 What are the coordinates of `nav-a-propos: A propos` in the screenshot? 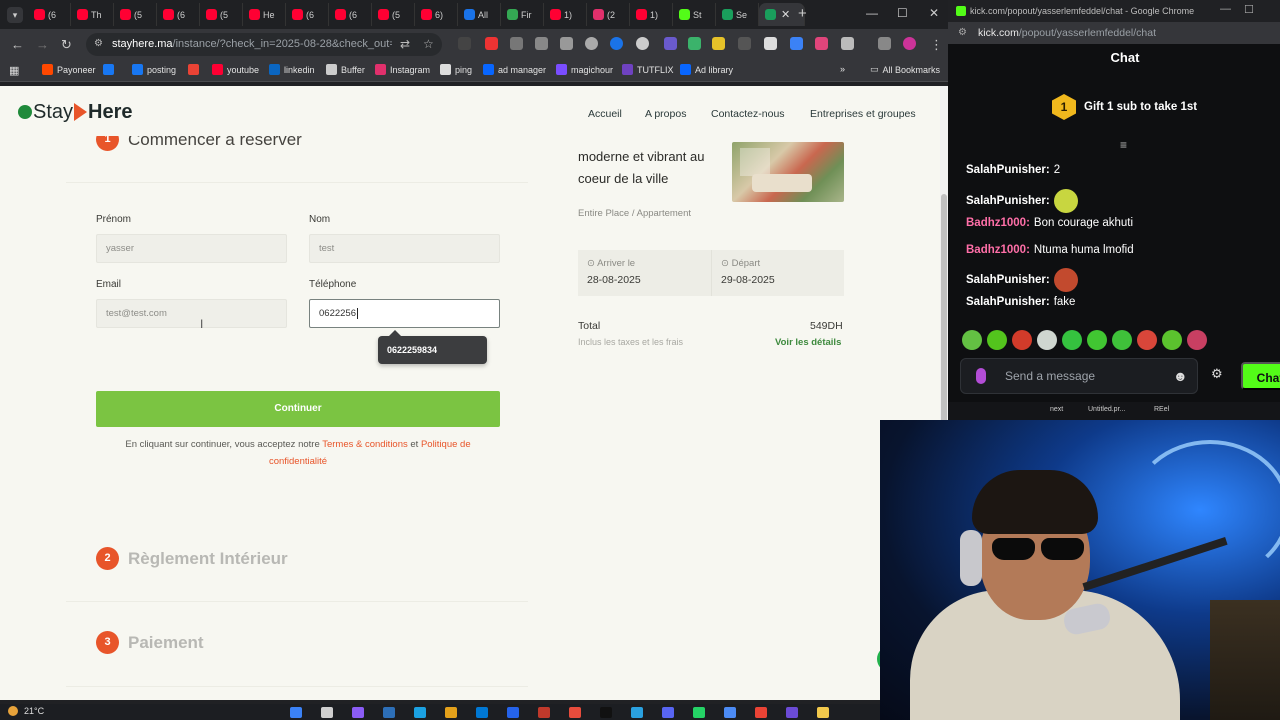 It's located at (665, 114).